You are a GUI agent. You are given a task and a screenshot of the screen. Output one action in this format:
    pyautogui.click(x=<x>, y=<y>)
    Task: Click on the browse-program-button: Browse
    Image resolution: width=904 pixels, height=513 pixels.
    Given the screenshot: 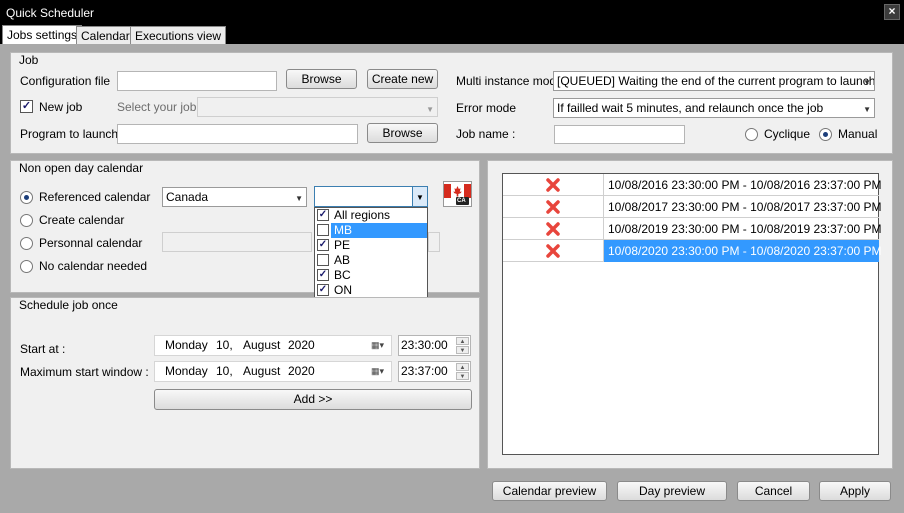 What is the action you would take?
    pyautogui.click(x=402, y=133)
    